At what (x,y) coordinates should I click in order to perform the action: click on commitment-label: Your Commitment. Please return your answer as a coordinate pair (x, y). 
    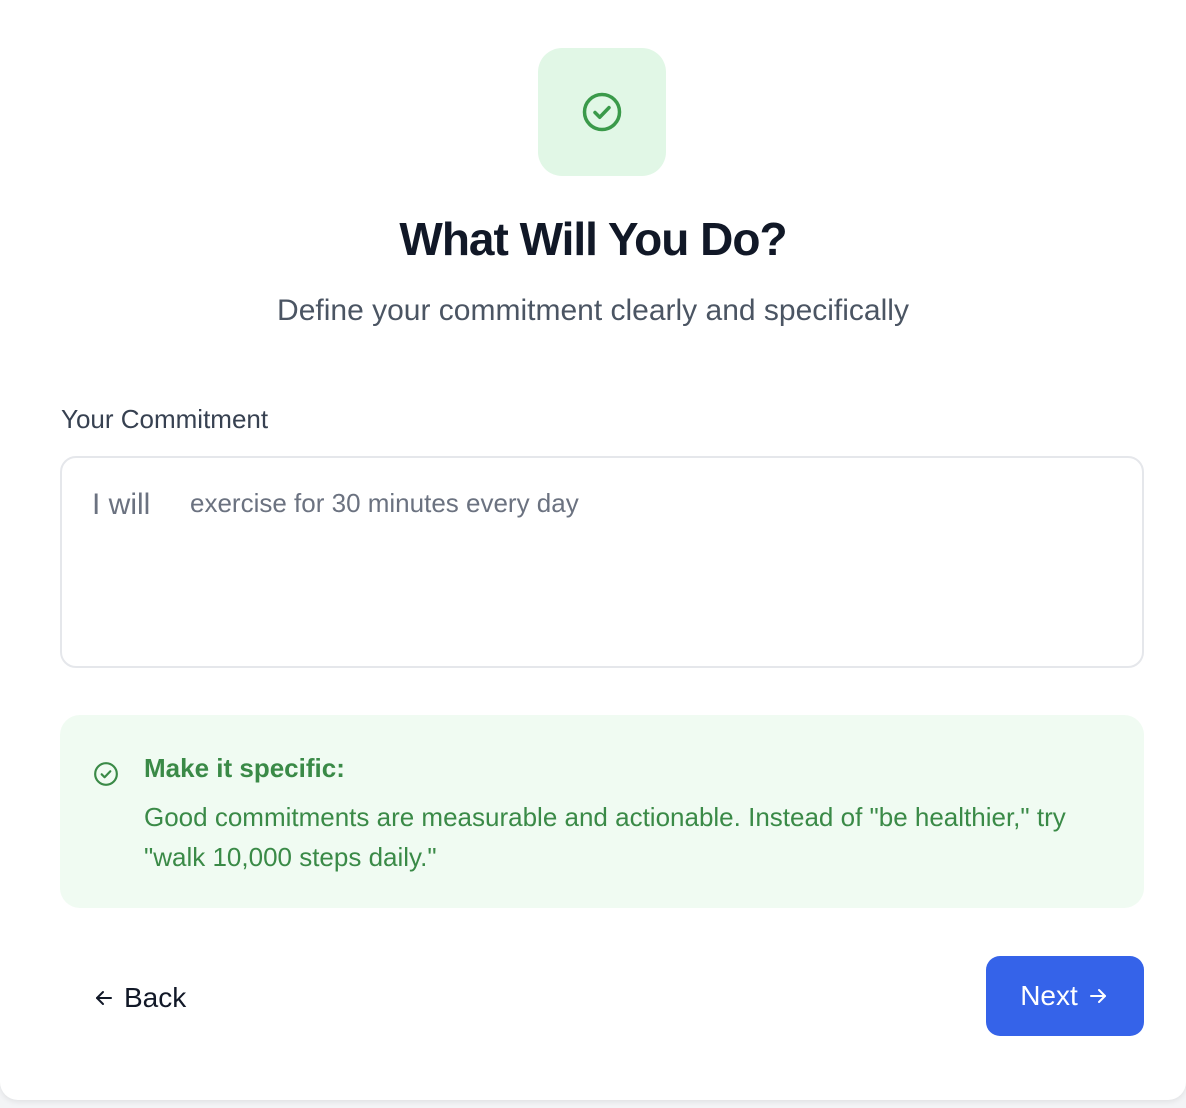
    Looking at the image, I should click on (165, 419).